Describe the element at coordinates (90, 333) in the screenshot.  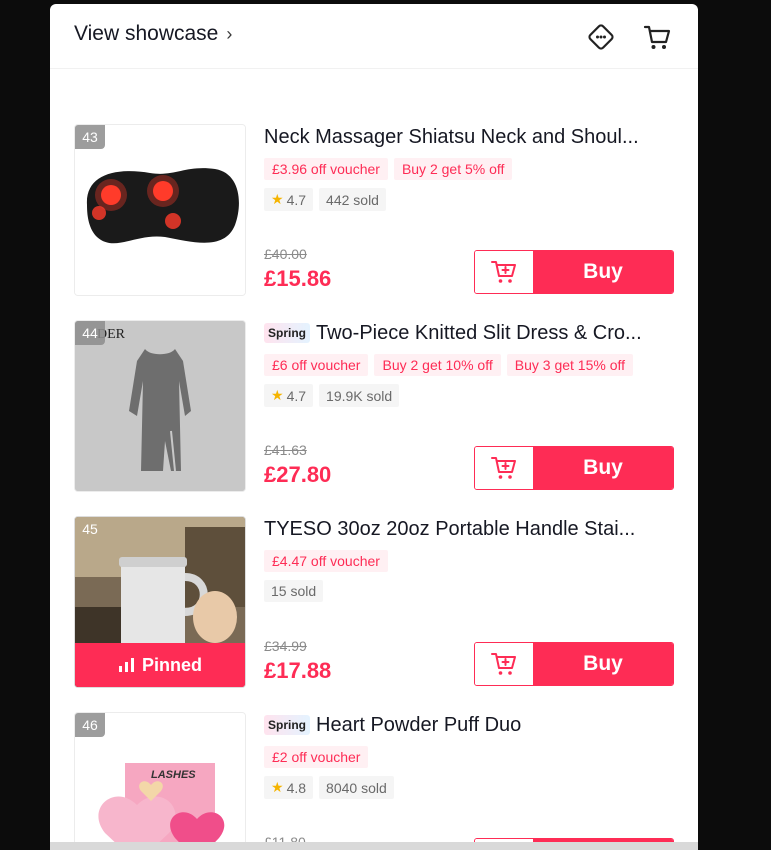
I see `rank-badge: 44` at that location.